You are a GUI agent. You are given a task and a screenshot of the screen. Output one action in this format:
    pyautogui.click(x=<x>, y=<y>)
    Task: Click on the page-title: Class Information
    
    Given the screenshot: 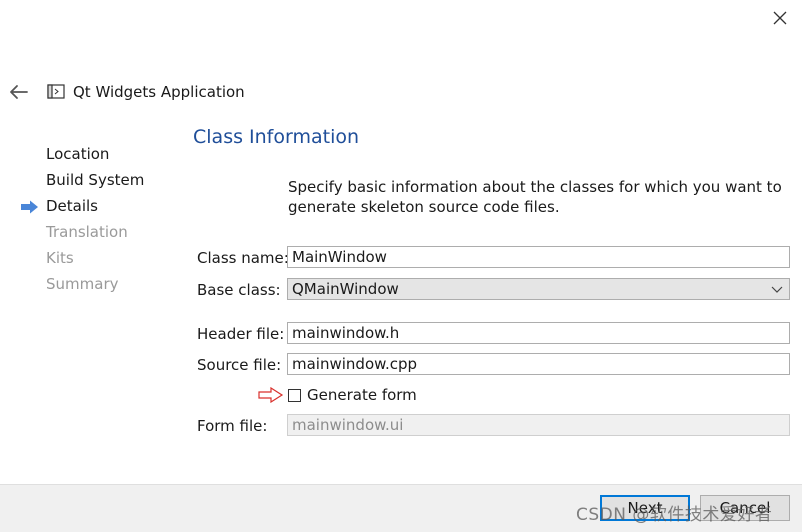 What is the action you would take?
    pyautogui.click(x=276, y=137)
    